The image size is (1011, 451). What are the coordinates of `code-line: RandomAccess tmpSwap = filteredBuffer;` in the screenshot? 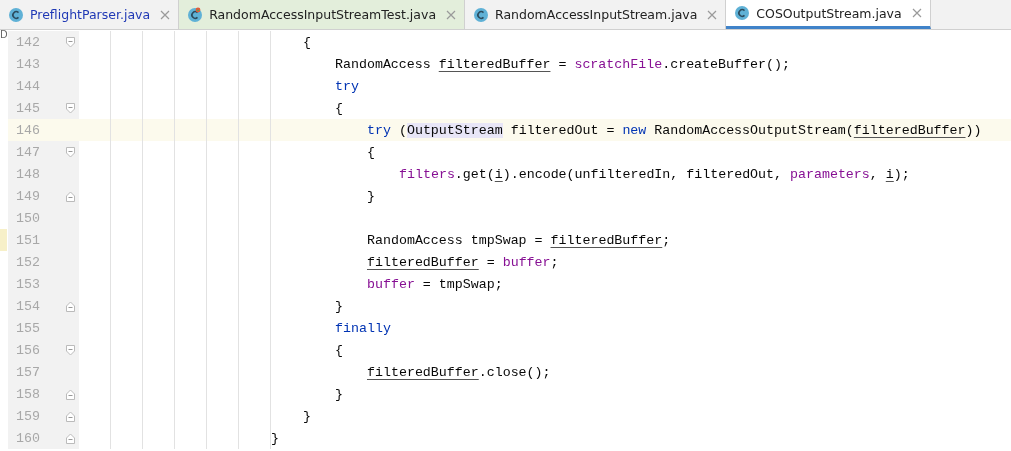 It's located at (519, 240).